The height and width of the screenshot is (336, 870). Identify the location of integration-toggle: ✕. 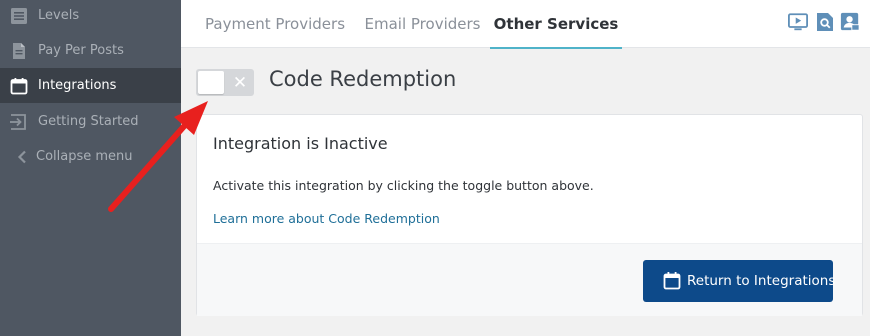
(225, 82).